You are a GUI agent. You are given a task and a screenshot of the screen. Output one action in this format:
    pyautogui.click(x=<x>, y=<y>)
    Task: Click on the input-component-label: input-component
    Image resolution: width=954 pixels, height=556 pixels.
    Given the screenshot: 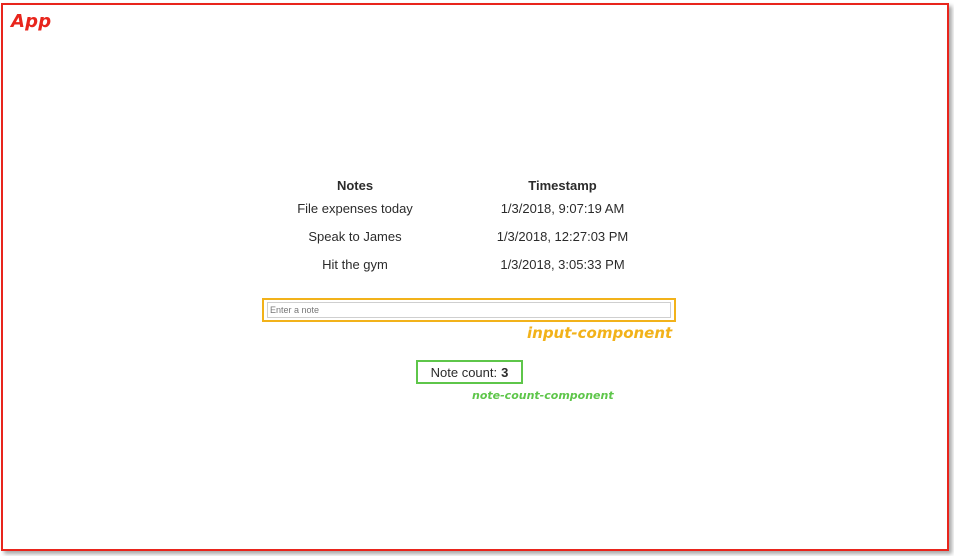 What is the action you would take?
    pyautogui.click(x=600, y=333)
    